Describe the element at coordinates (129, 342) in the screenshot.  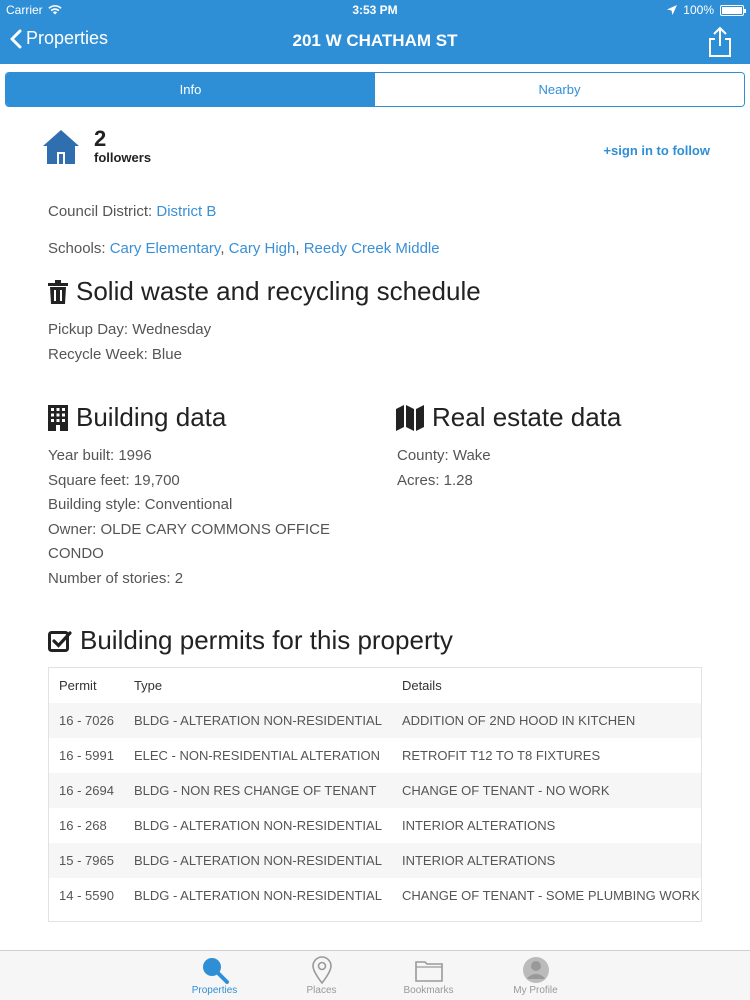
I see `waste-details: Pickup Day: Wednesday Recycle Week: Blue` at that location.